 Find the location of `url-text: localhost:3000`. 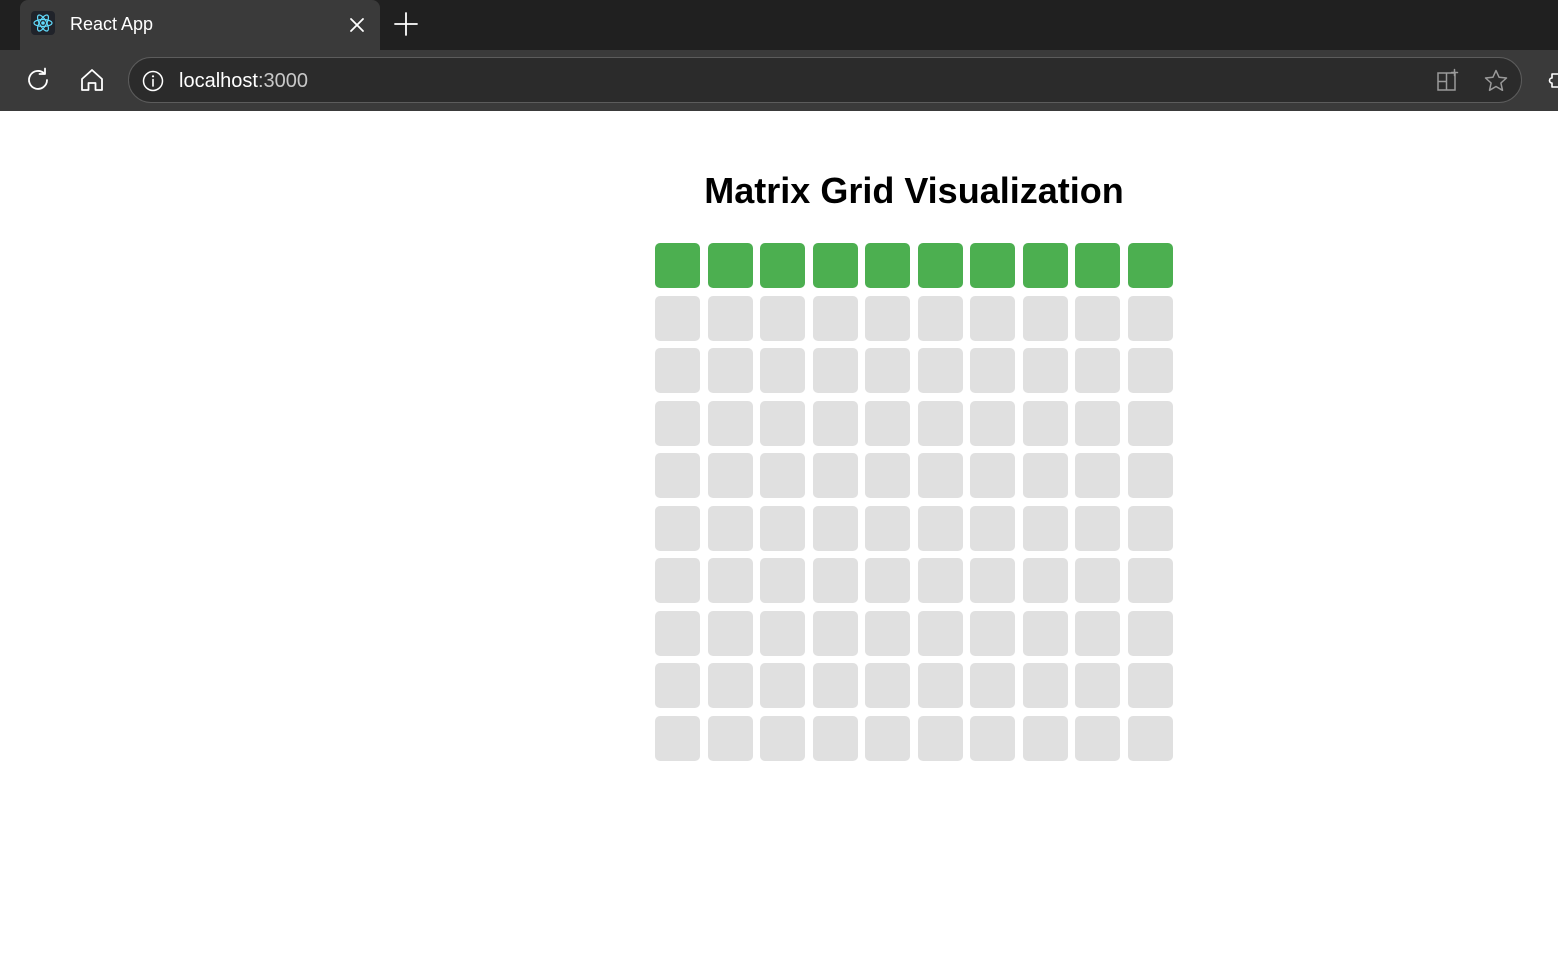

url-text: localhost:3000 is located at coordinates (243, 81).